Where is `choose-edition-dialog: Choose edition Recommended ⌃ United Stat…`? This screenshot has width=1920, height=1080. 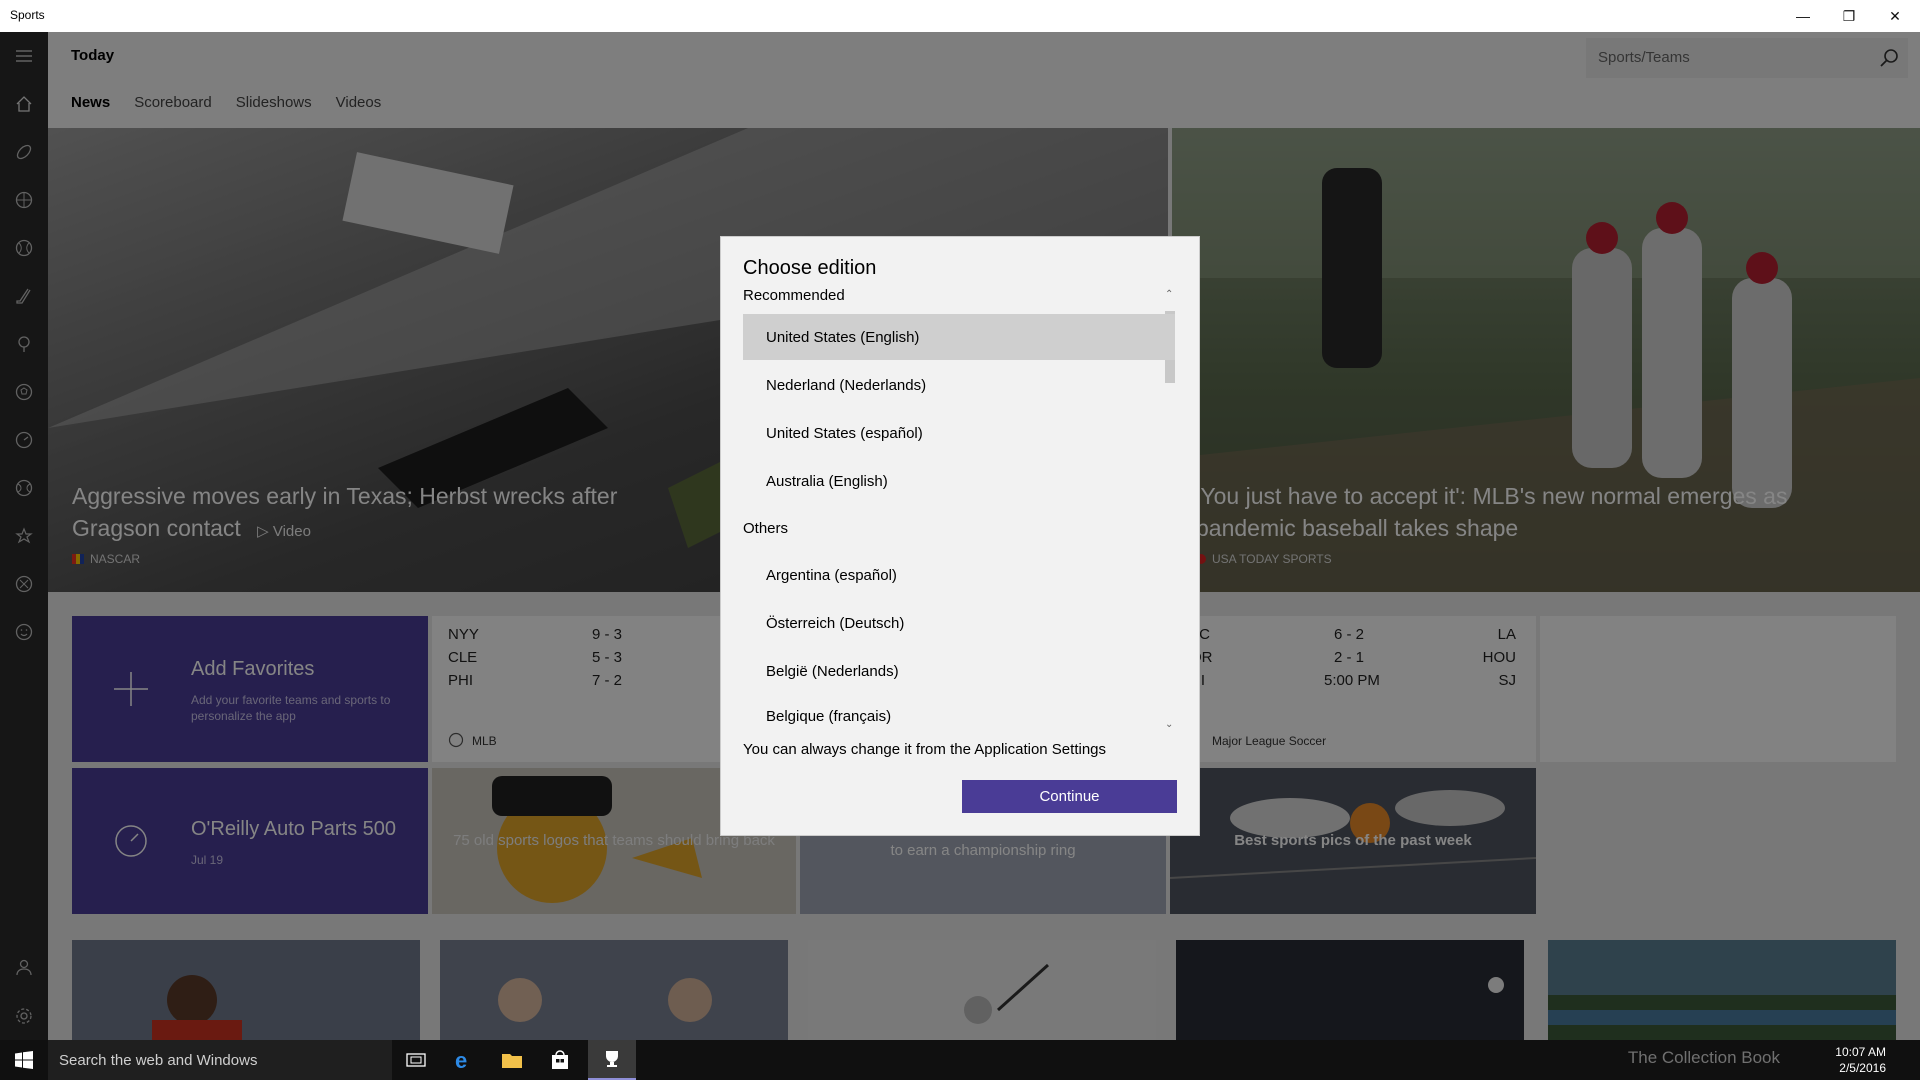 choose-edition-dialog: Choose edition Recommended ⌃ United Stat… is located at coordinates (960, 536).